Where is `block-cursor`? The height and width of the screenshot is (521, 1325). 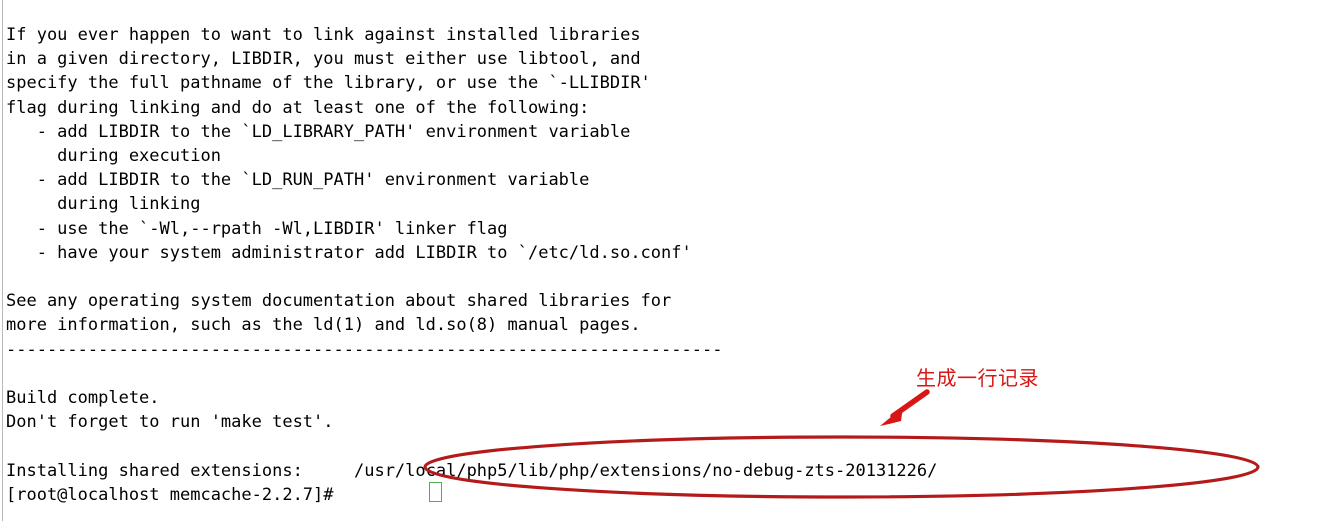 block-cursor is located at coordinates (435, 492).